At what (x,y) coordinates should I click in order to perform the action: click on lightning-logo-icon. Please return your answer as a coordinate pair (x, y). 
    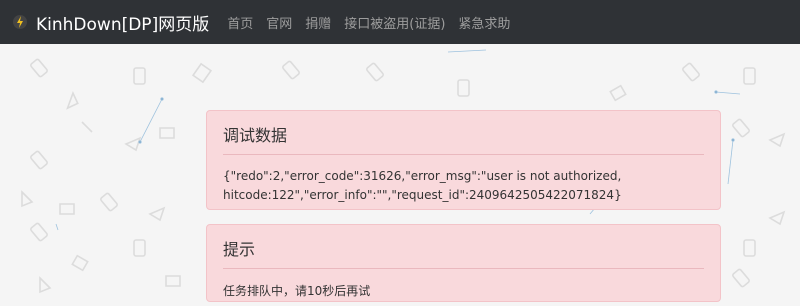
    Looking at the image, I should click on (20, 22).